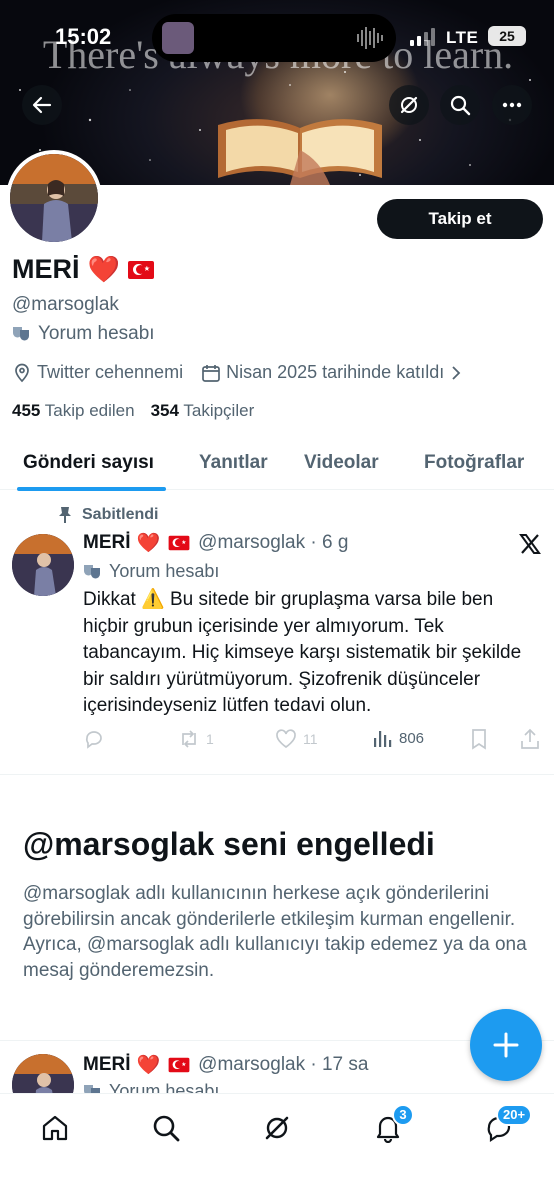 Image resolution: width=554 pixels, height=1200 pixels. What do you see at coordinates (273, 543) in the screenshot?
I see `tweet-handle-time: @marsoglak · 6 g` at bounding box center [273, 543].